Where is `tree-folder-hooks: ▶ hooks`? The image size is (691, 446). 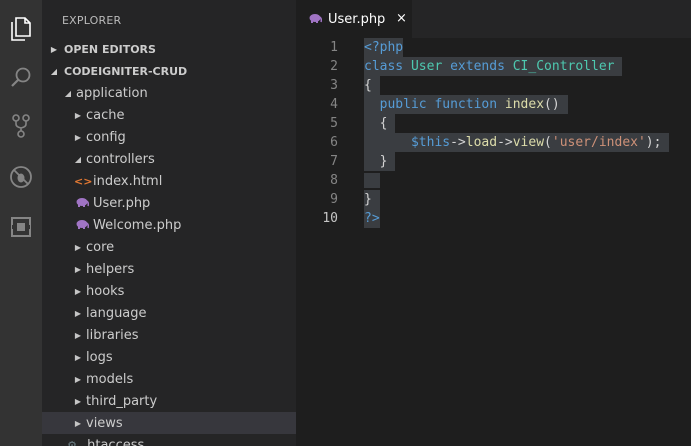 tree-folder-hooks: ▶ hooks is located at coordinates (169, 291).